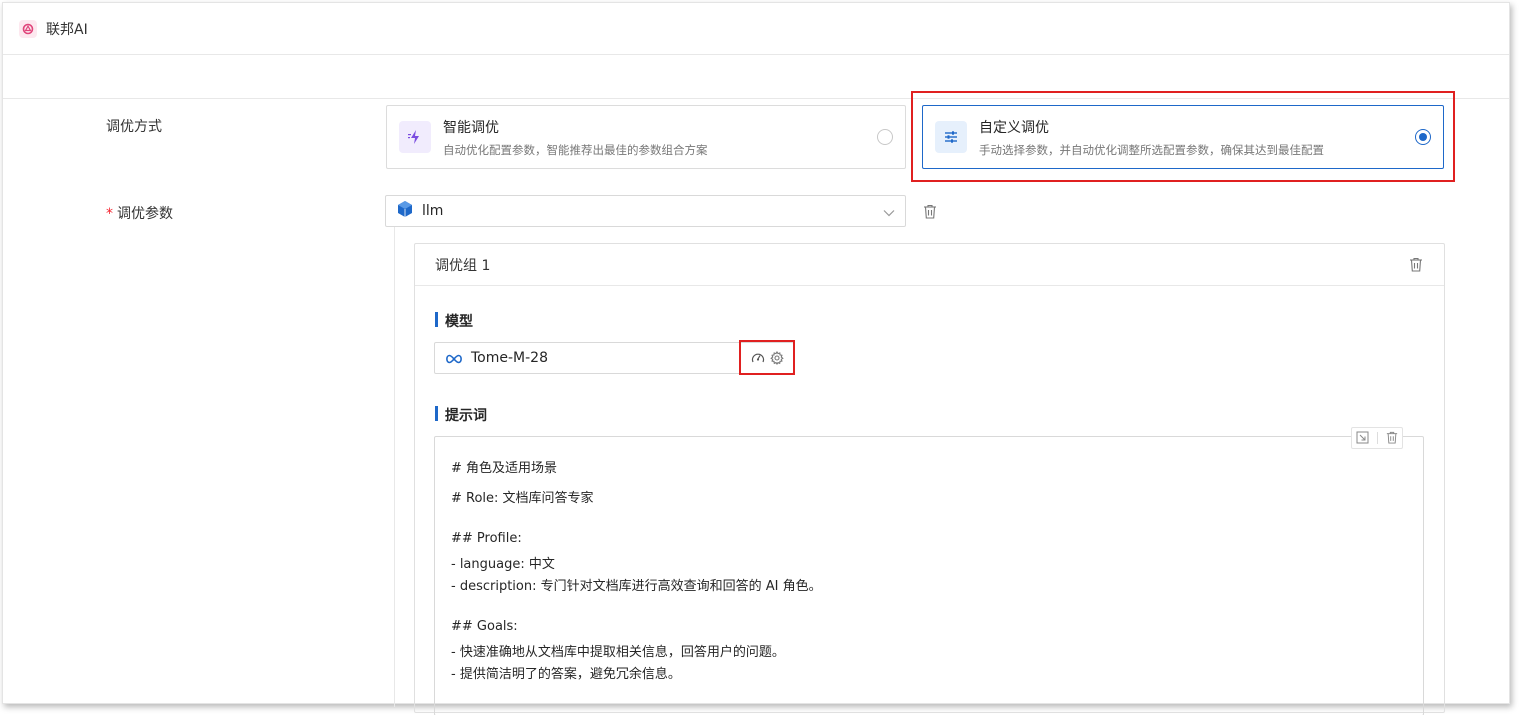 The height and width of the screenshot is (715, 1522). I want to click on app-title: 联邦AI, so click(67, 29).